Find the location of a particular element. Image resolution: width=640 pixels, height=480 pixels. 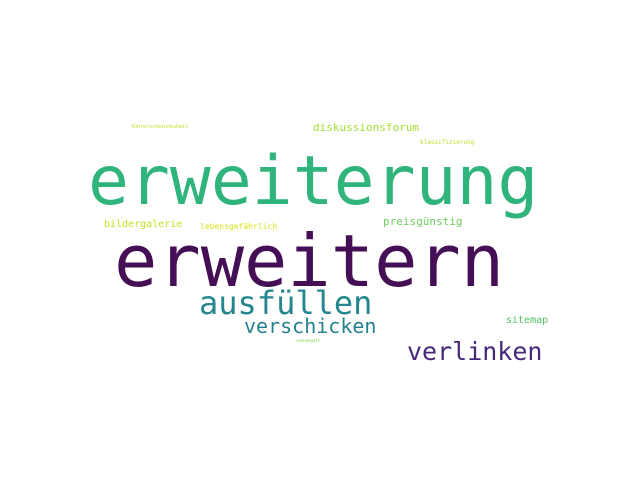

word-erweiterung: erweiterung is located at coordinates (313, 181).